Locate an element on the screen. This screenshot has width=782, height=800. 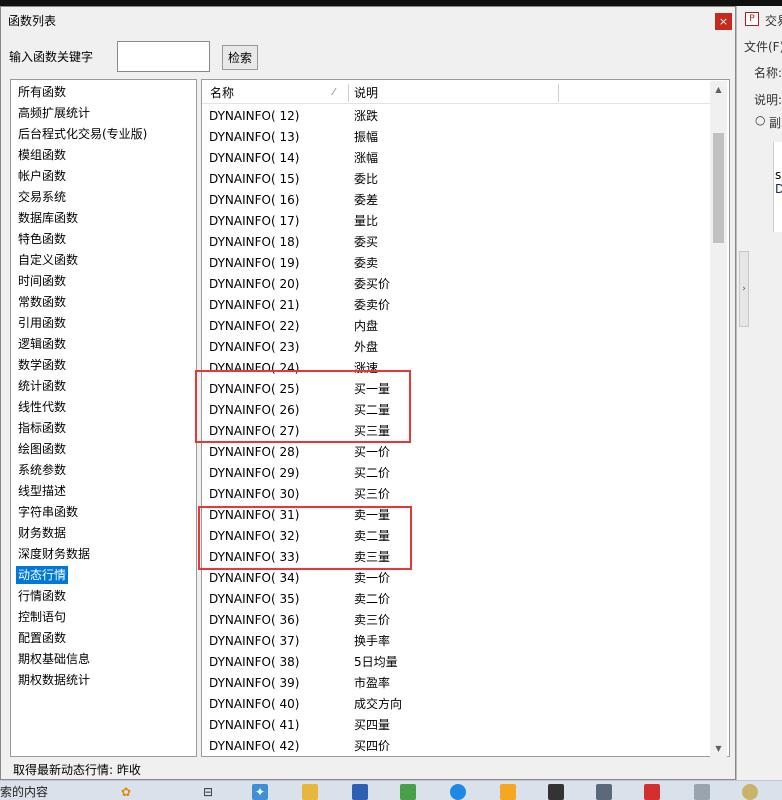
code-line: D is located at coordinates (778, 189).